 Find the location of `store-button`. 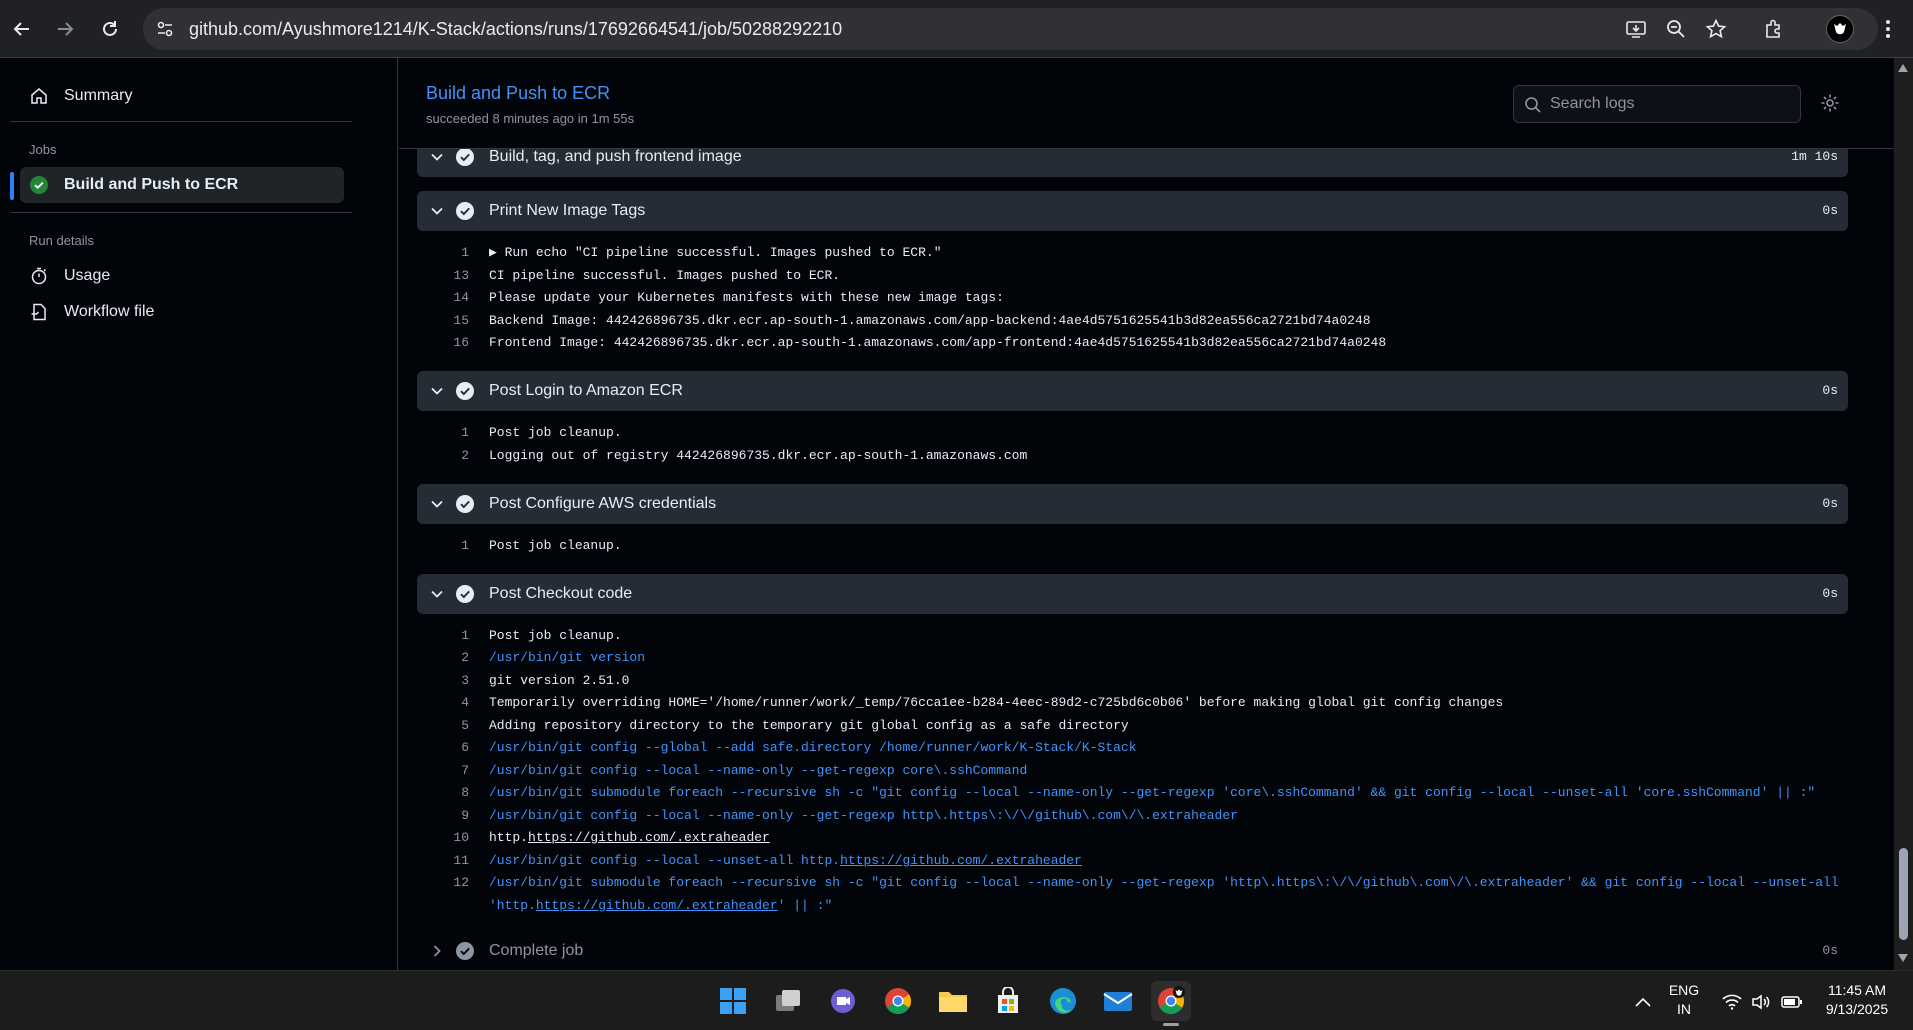

store-button is located at coordinates (1008, 1001).